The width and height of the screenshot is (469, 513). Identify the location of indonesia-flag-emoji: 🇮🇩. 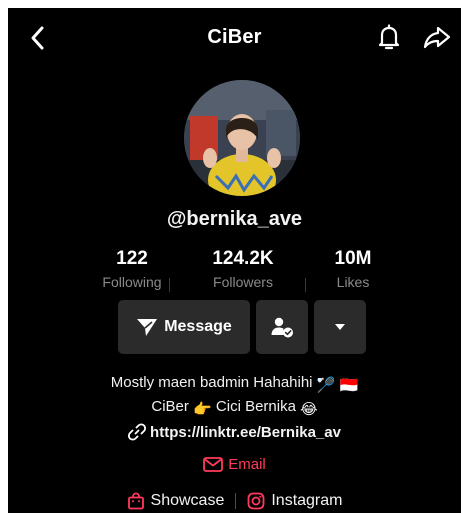
(349, 385).